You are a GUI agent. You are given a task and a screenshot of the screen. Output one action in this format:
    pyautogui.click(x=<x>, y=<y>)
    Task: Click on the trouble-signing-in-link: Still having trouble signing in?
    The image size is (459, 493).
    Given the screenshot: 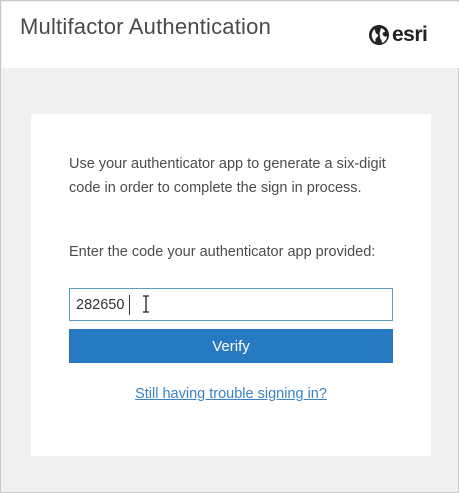 What is the action you would take?
    pyautogui.click(x=231, y=394)
    